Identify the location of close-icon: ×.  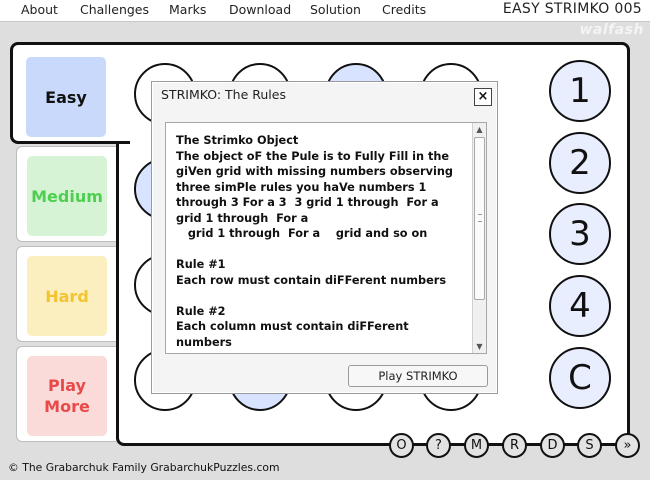
(483, 97).